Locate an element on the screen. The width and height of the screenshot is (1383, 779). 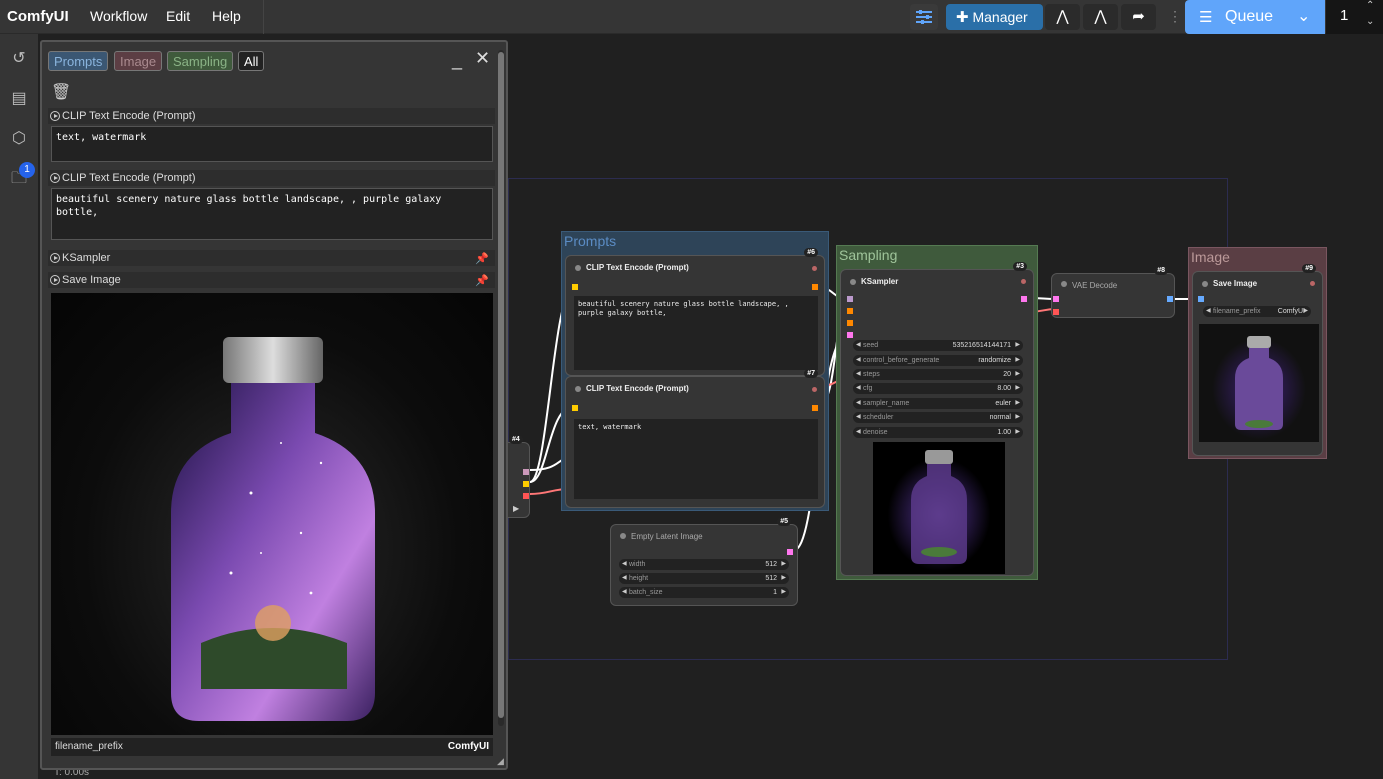
batch-count-value: 1 is located at coordinates (1344, 15).